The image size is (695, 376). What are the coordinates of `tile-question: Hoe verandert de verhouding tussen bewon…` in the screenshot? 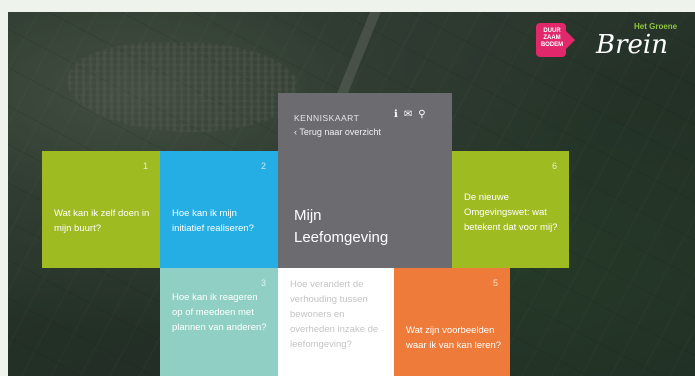 It's located at (334, 314).